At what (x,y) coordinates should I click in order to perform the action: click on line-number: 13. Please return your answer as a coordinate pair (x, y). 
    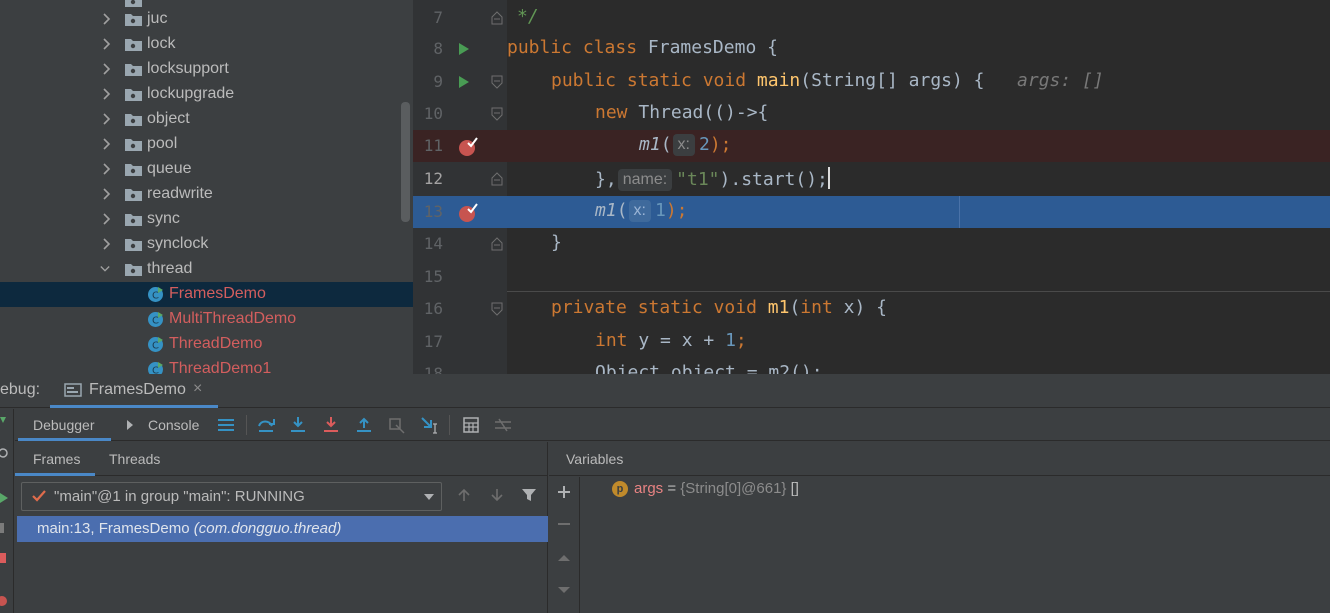
    Looking at the image, I should click on (433, 211).